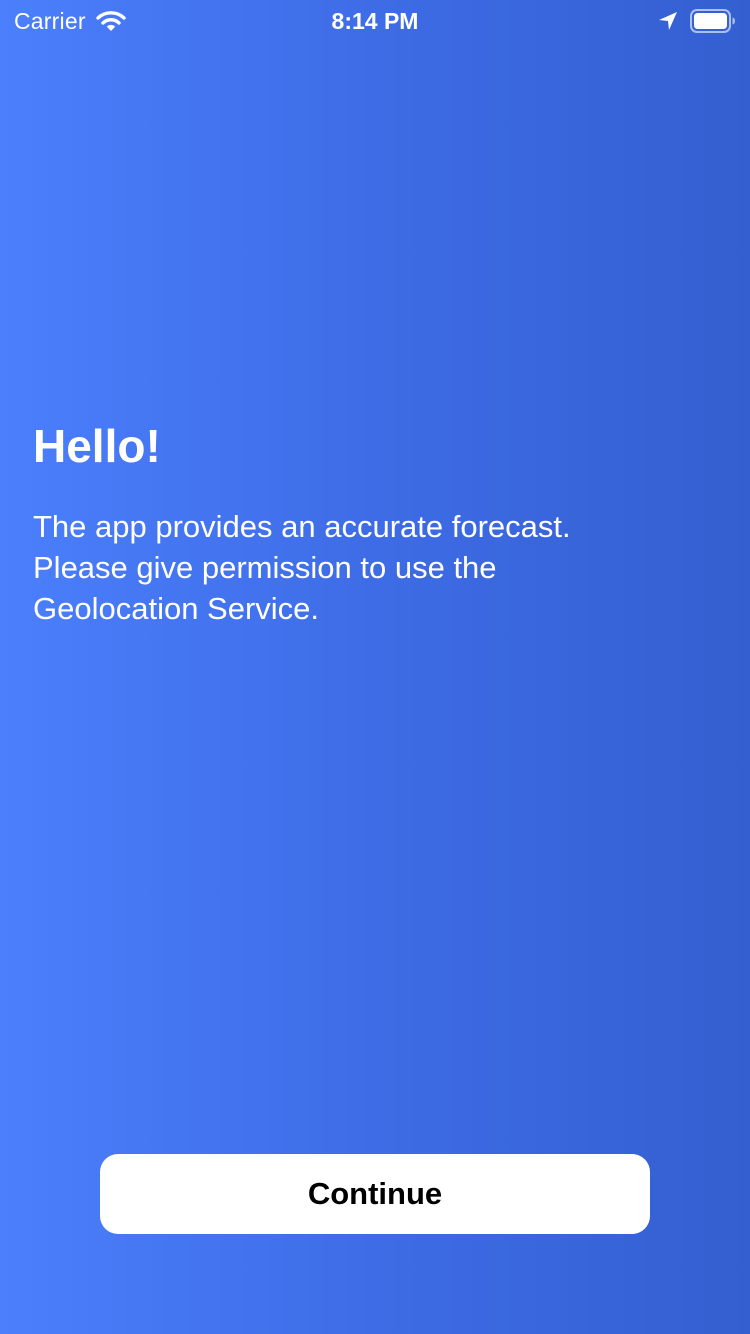  I want to click on location-arrow-icon, so click(668, 21).